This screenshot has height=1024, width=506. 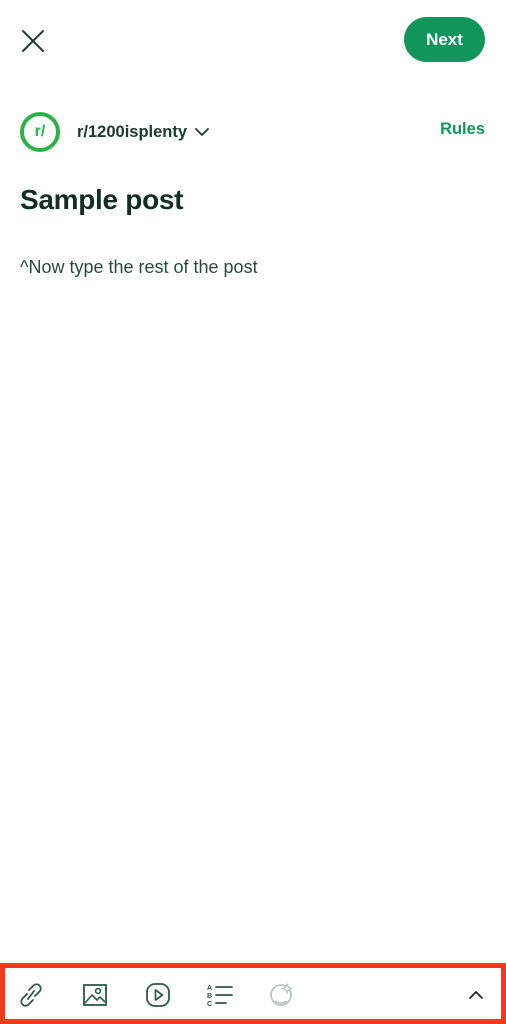 What do you see at coordinates (132, 131) in the screenshot?
I see `community-name: r/1200isplenty` at bounding box center [132, 131].